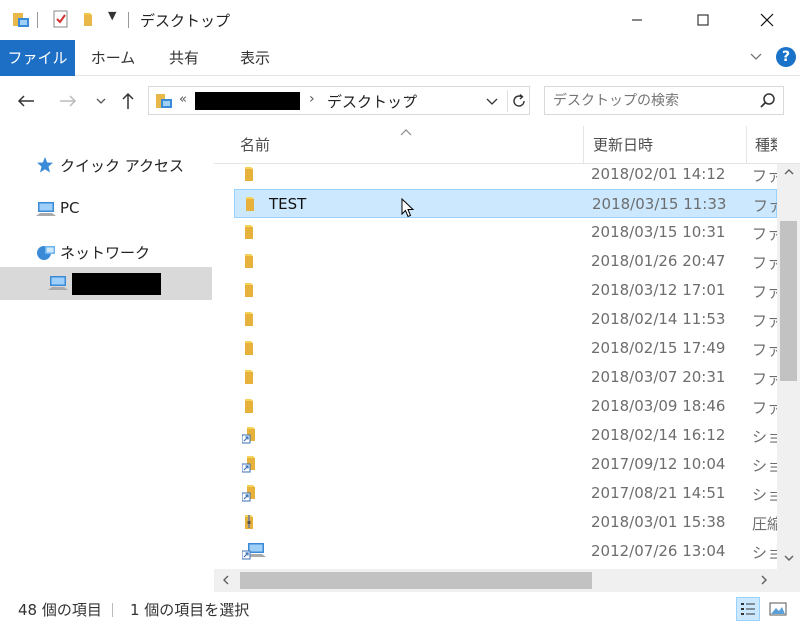 The image size is (800, 624). Describe the element at coordinates (255, 144) in the screenshot. I see `column-name: 名前` at that location.